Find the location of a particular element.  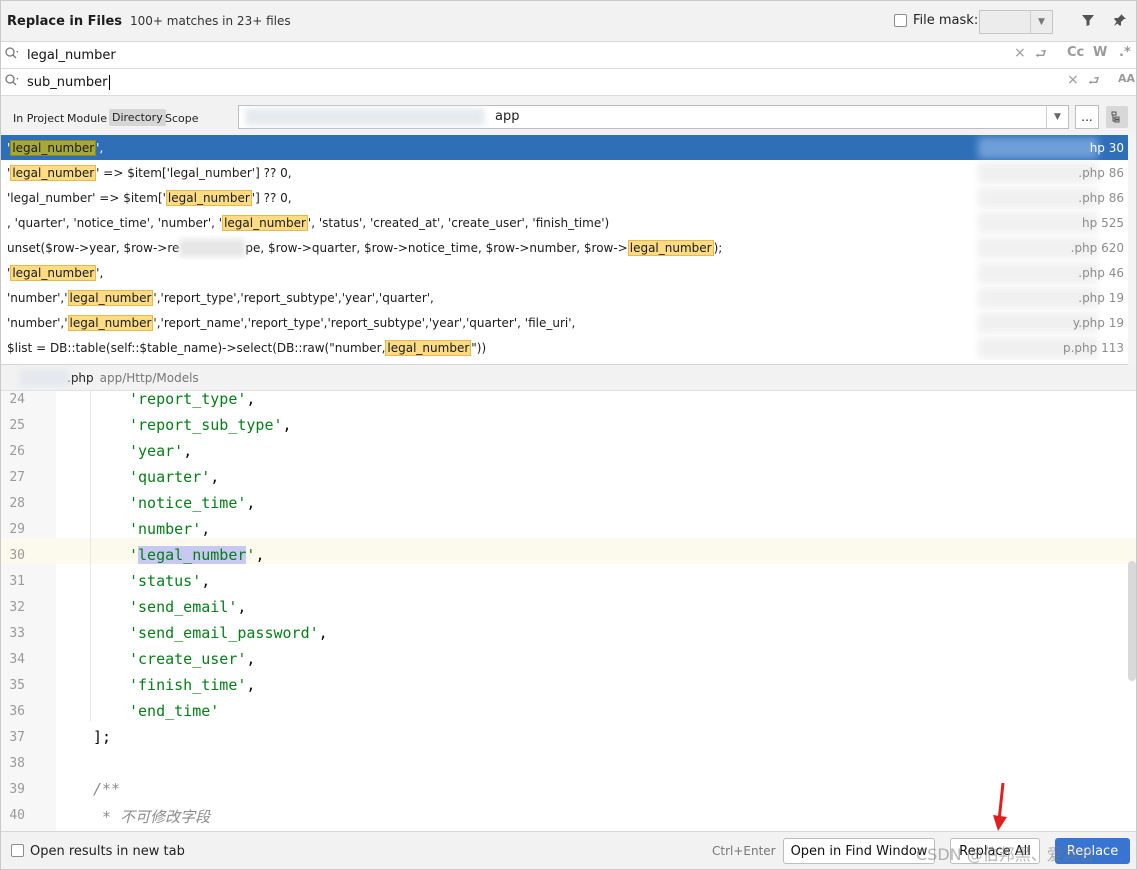

result-prefix: , 'quarter', 'notice_time', 'number', ' is located at coordinates (115, 222).